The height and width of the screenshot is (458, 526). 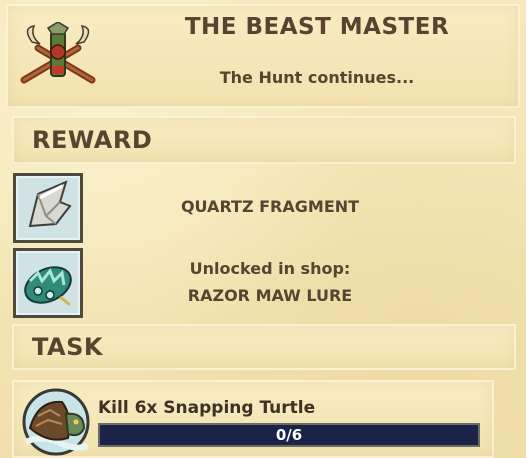 What do you see at coordinates (207, 408) in the screenshot?
I see `task-description: Kill 6x Snapping Turtle` at bounding box center [207, 408].